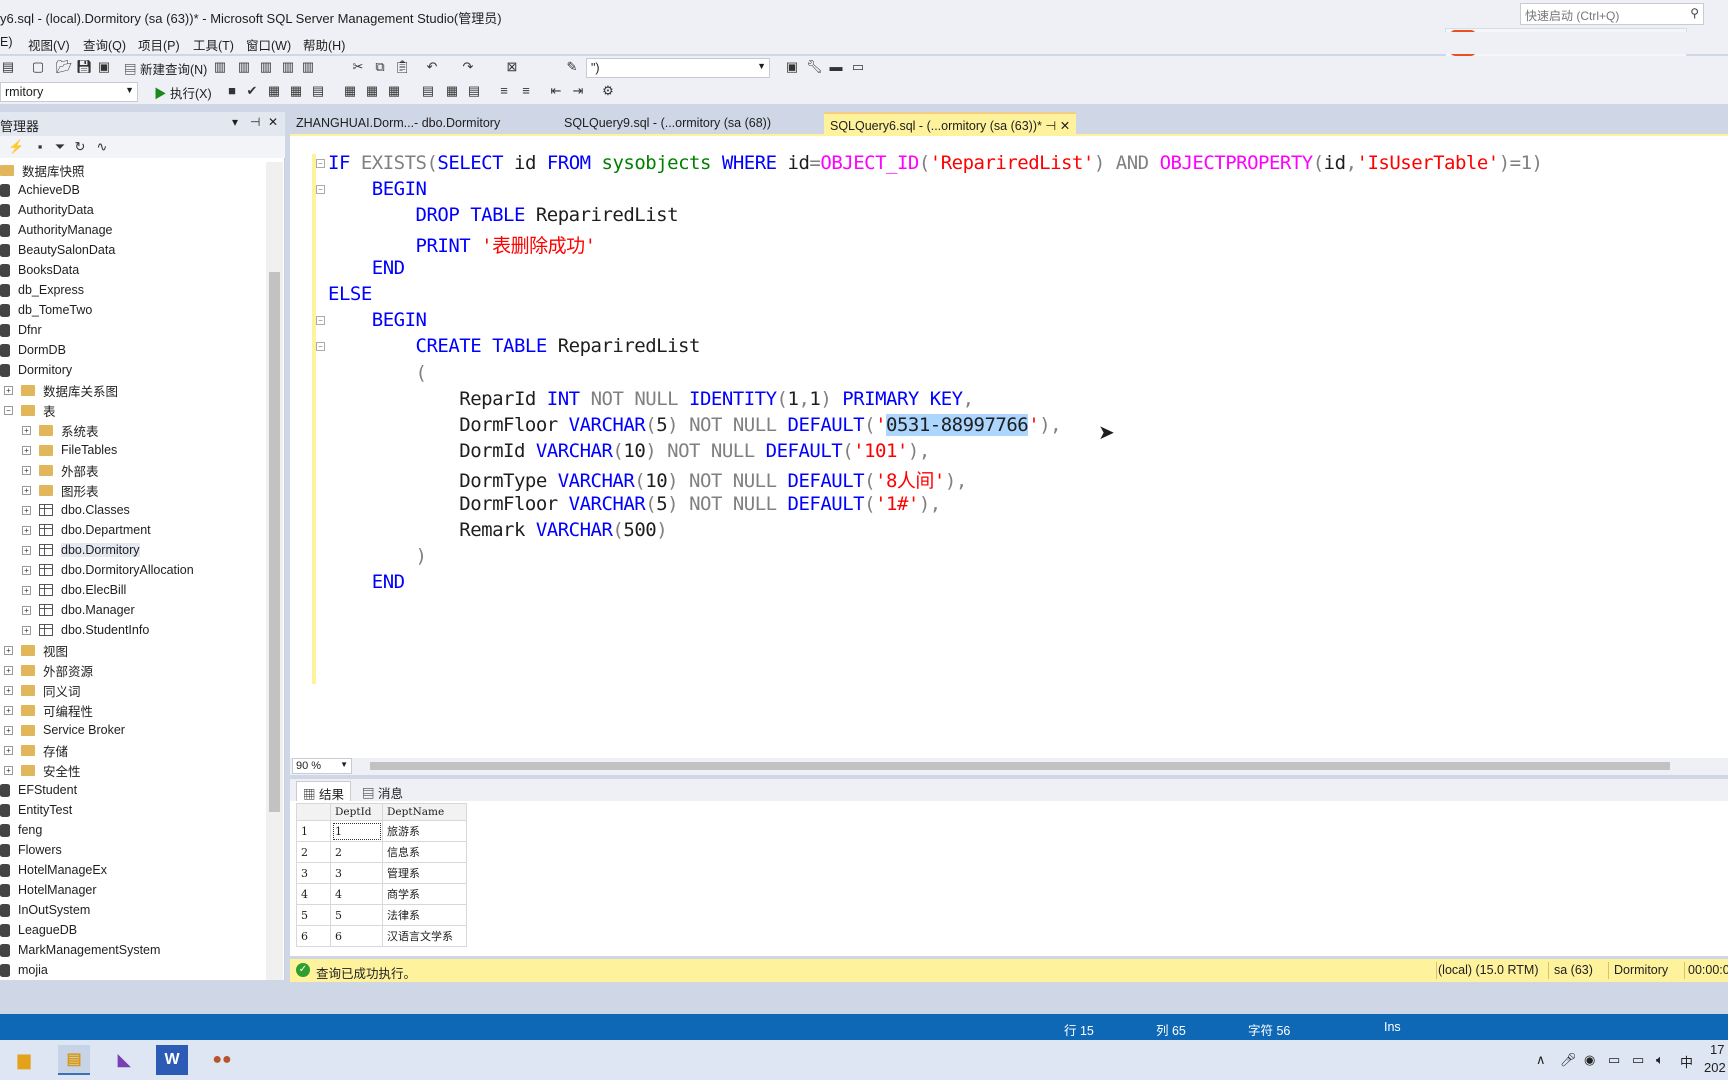 Image resolution: width=1728 pixels, height=1080 pixels. What do you see at coordinates (1612, 14) in the screenshot?
I see `quick-launch-input: 快速启动 (Ctrl+Q) ⚲` at bounding box center [1612, 14].